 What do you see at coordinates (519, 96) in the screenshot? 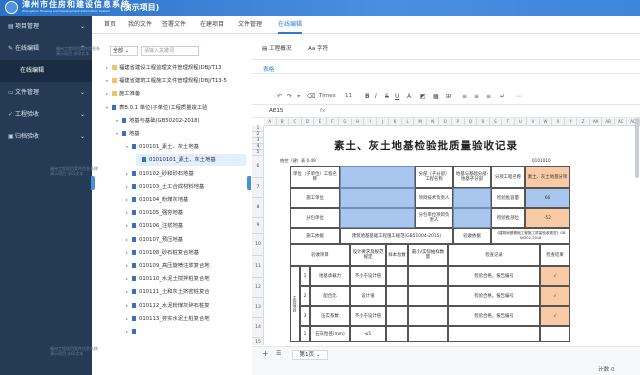
I see `more-icon: ⋯` at bounding box center [519, 96].